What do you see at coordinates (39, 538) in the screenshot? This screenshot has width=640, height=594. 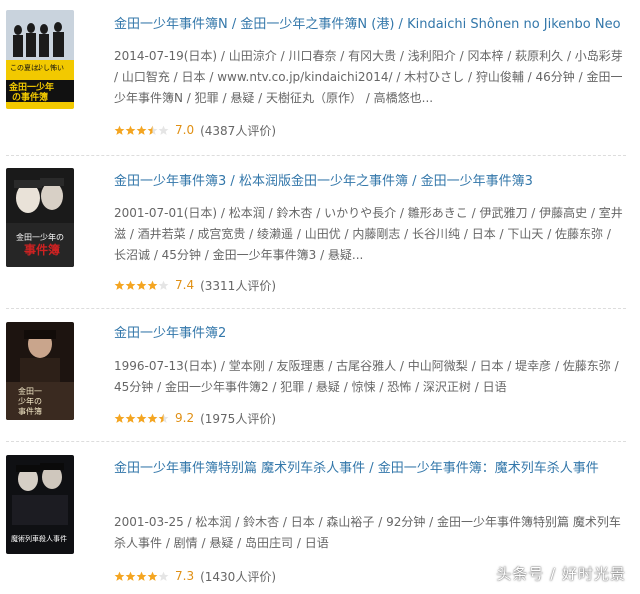 I see `svg-text: 魔術列車殺人事件` at bounding box center [39, 538].